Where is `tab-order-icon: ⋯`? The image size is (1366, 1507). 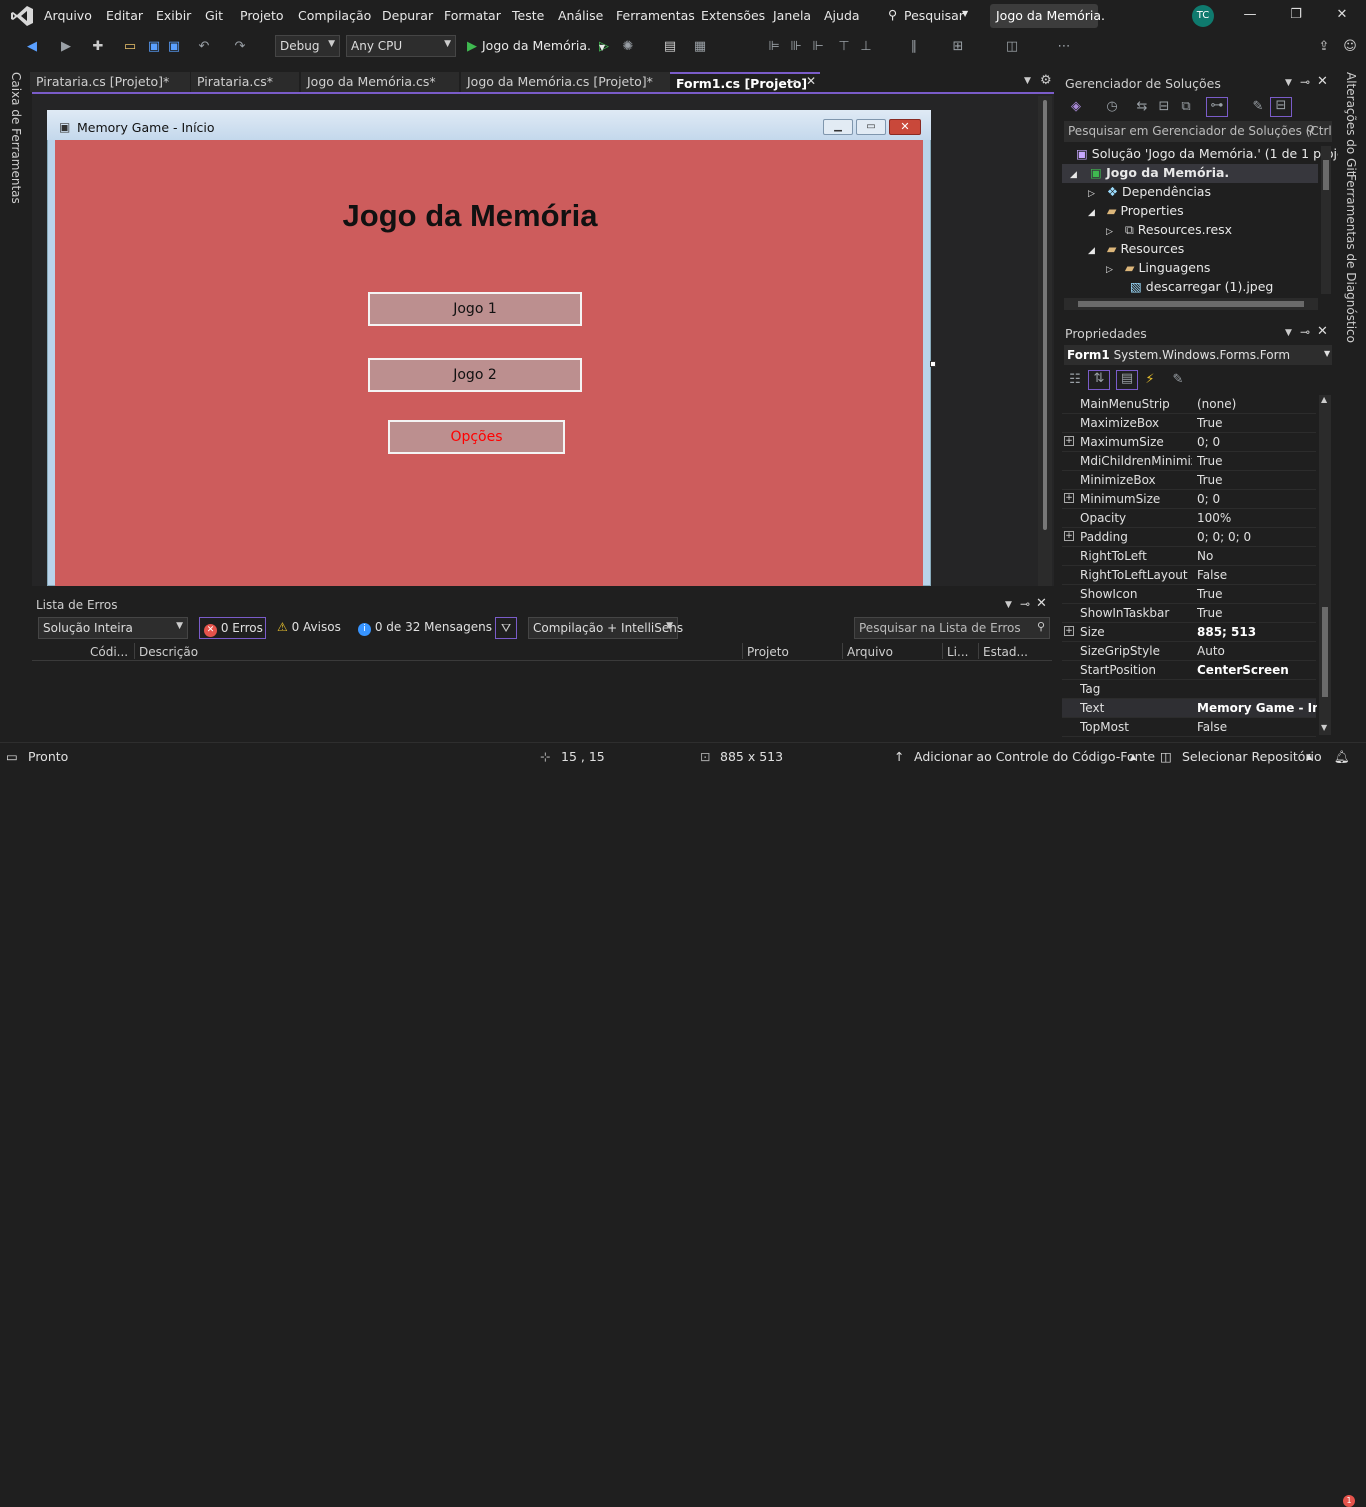
tab-order-icon: ⋯ is located at coordinates (1064, 47).